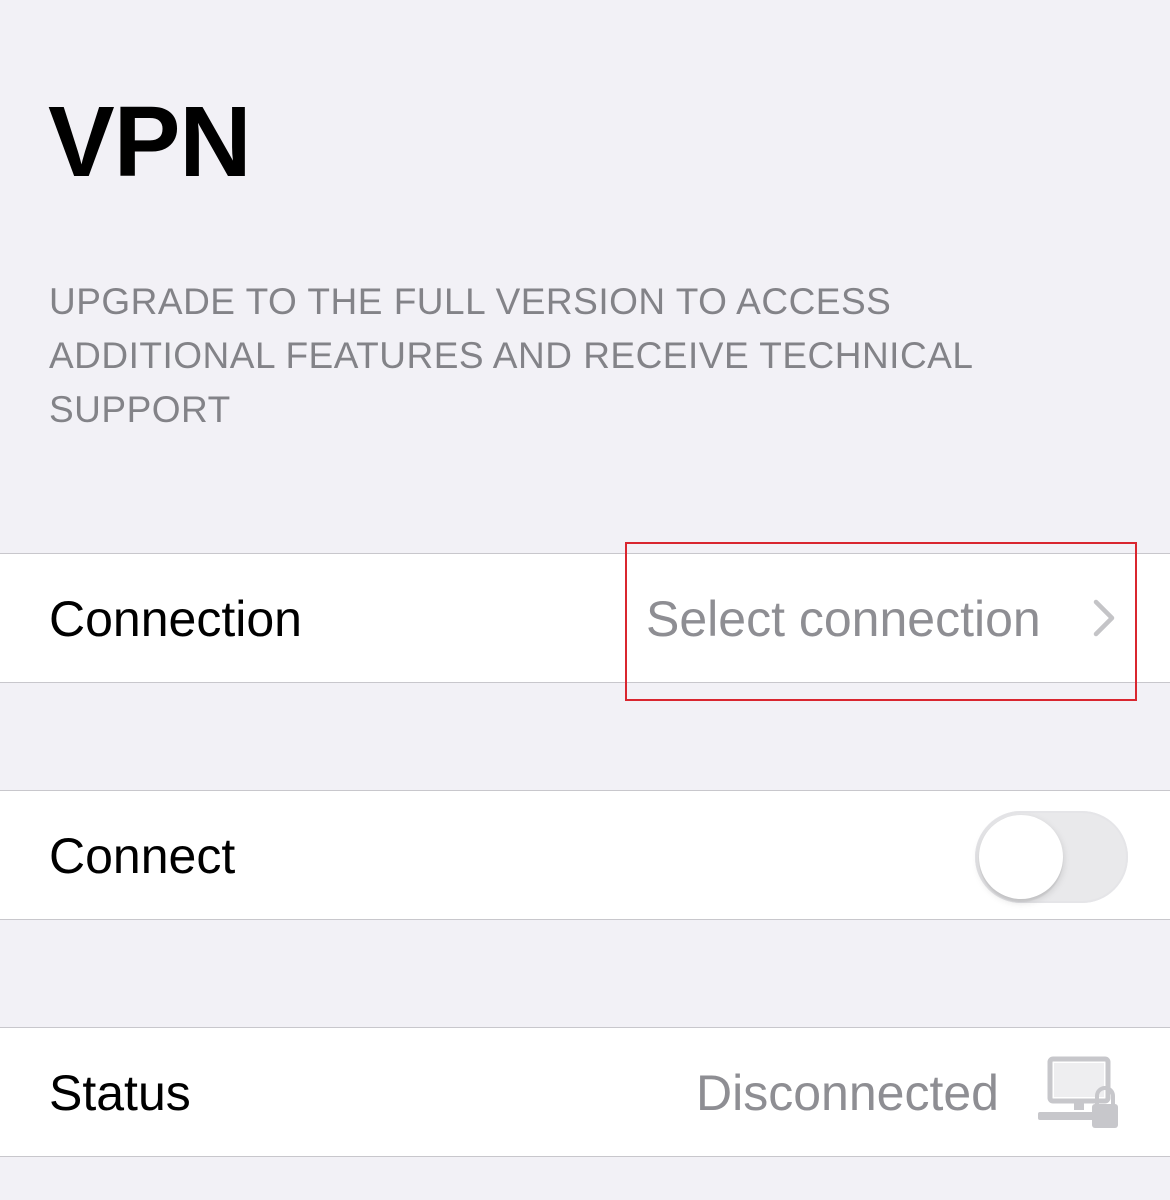 The width and height of the screenshot is (1170, 1200). Describe the element at coordinates (881, 621) in the screenshot. I see `selection-highlight` at that location.